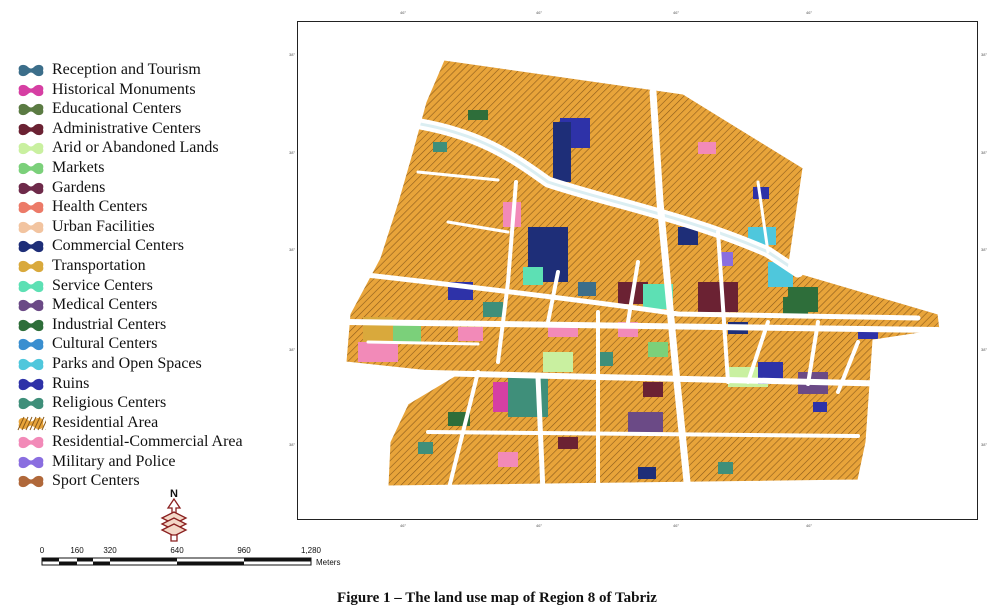  Describe the element at coordinates (177, 550) in the screenshot. I see `scale-label: 640` at that location.